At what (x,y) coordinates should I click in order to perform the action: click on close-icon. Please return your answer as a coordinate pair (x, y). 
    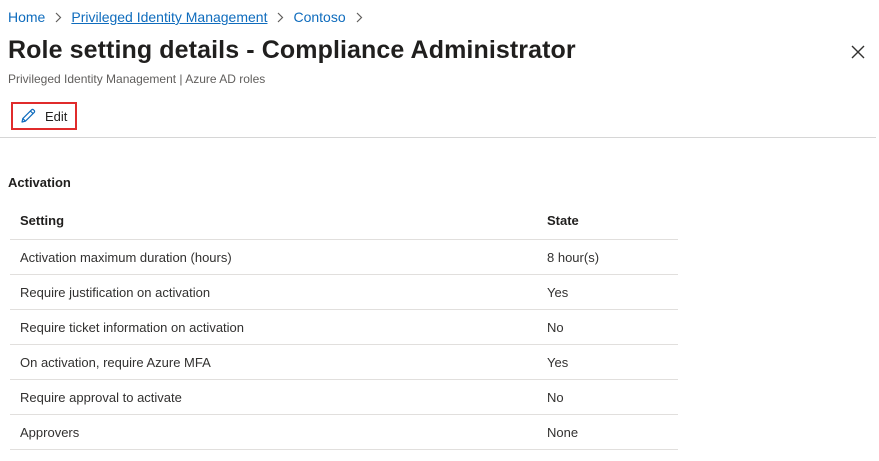
    Looking at the image, I should click on (858, 54).